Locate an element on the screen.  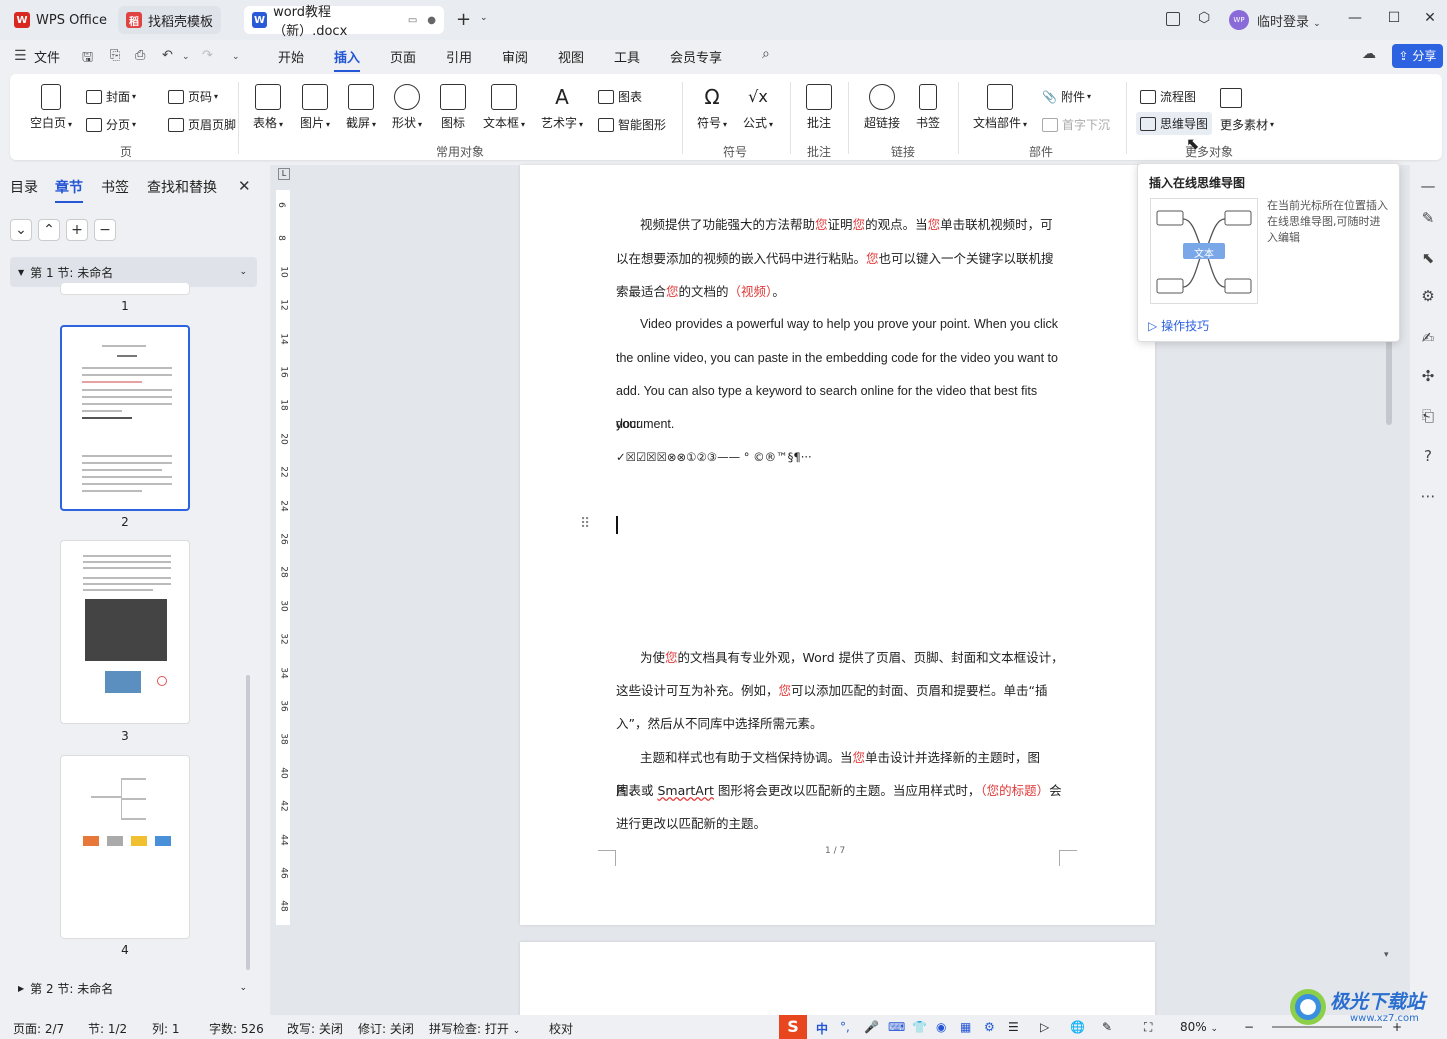
undo-icon: ↶ is located at coordinates (167, 55).